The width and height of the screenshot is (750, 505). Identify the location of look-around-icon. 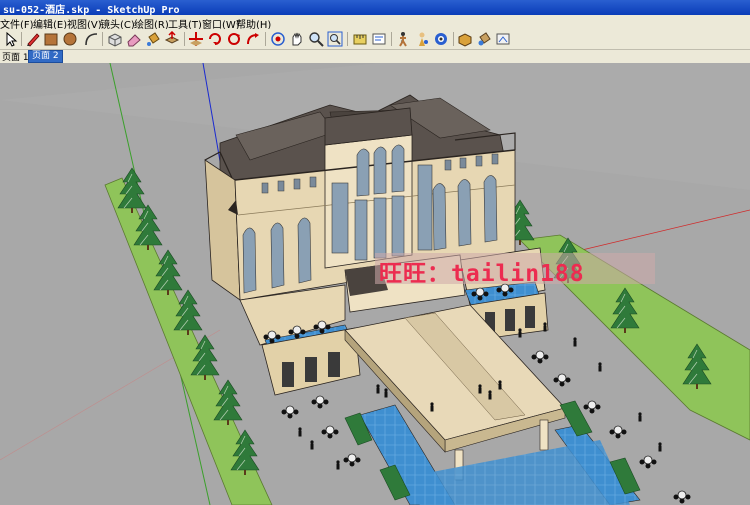
(441, 39).